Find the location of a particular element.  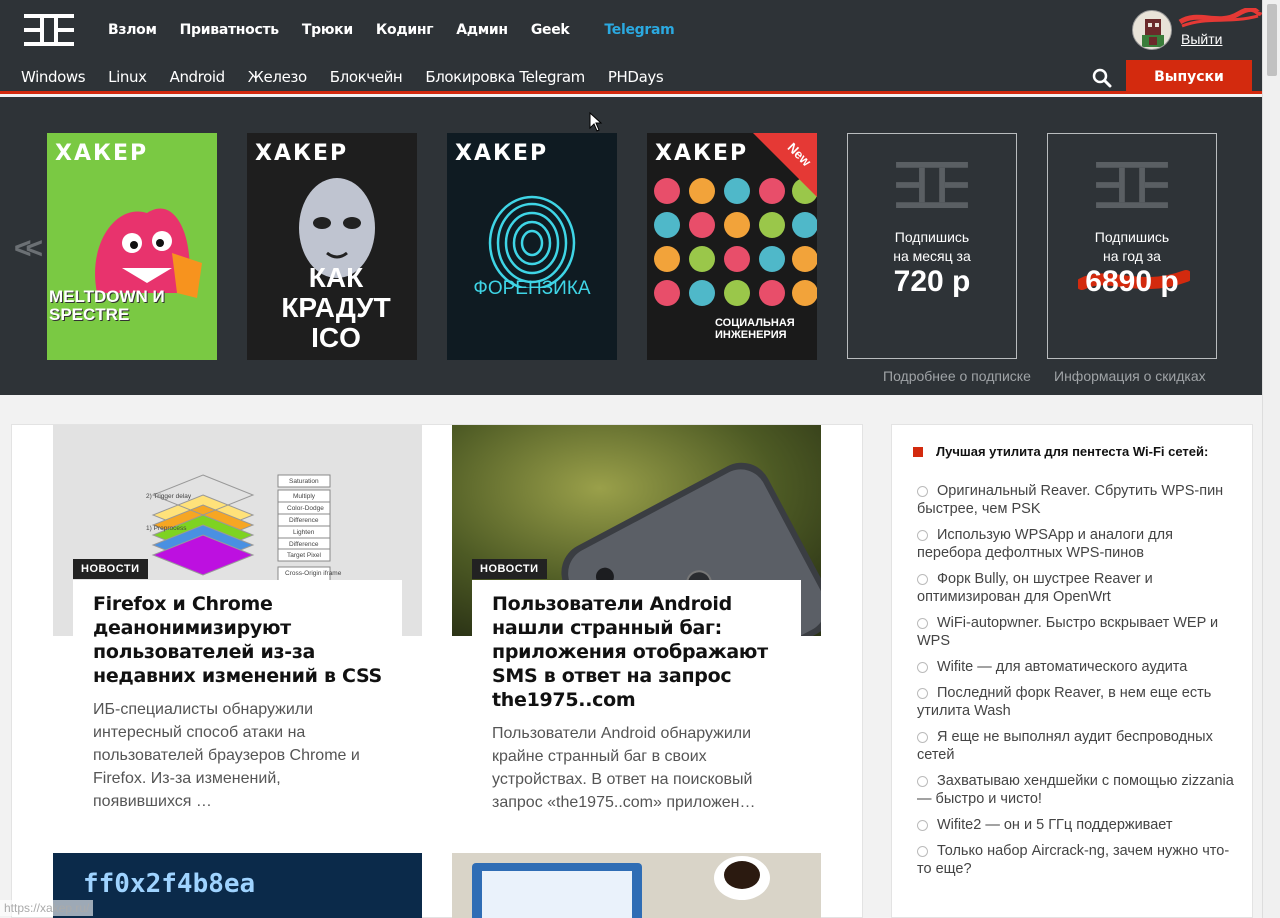

article-3-image: ff0x2f4b8ea is located at coordinates (237, 885).